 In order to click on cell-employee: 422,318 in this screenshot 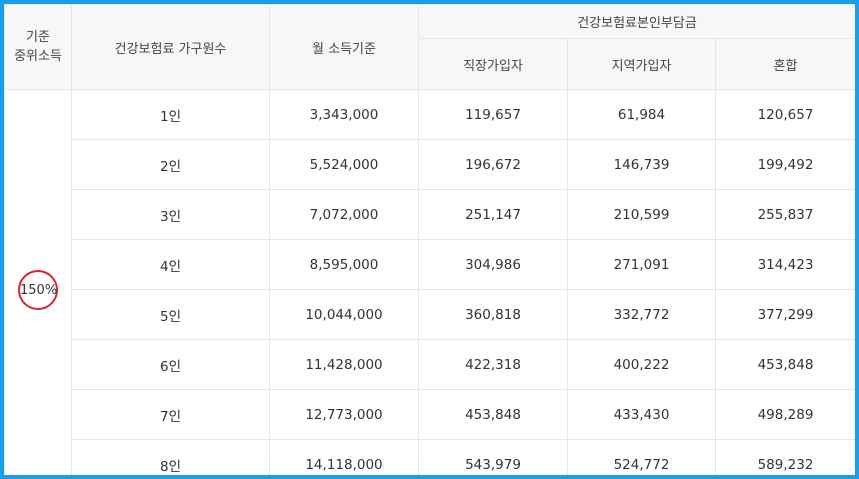, I will do `click(493, 364)`.